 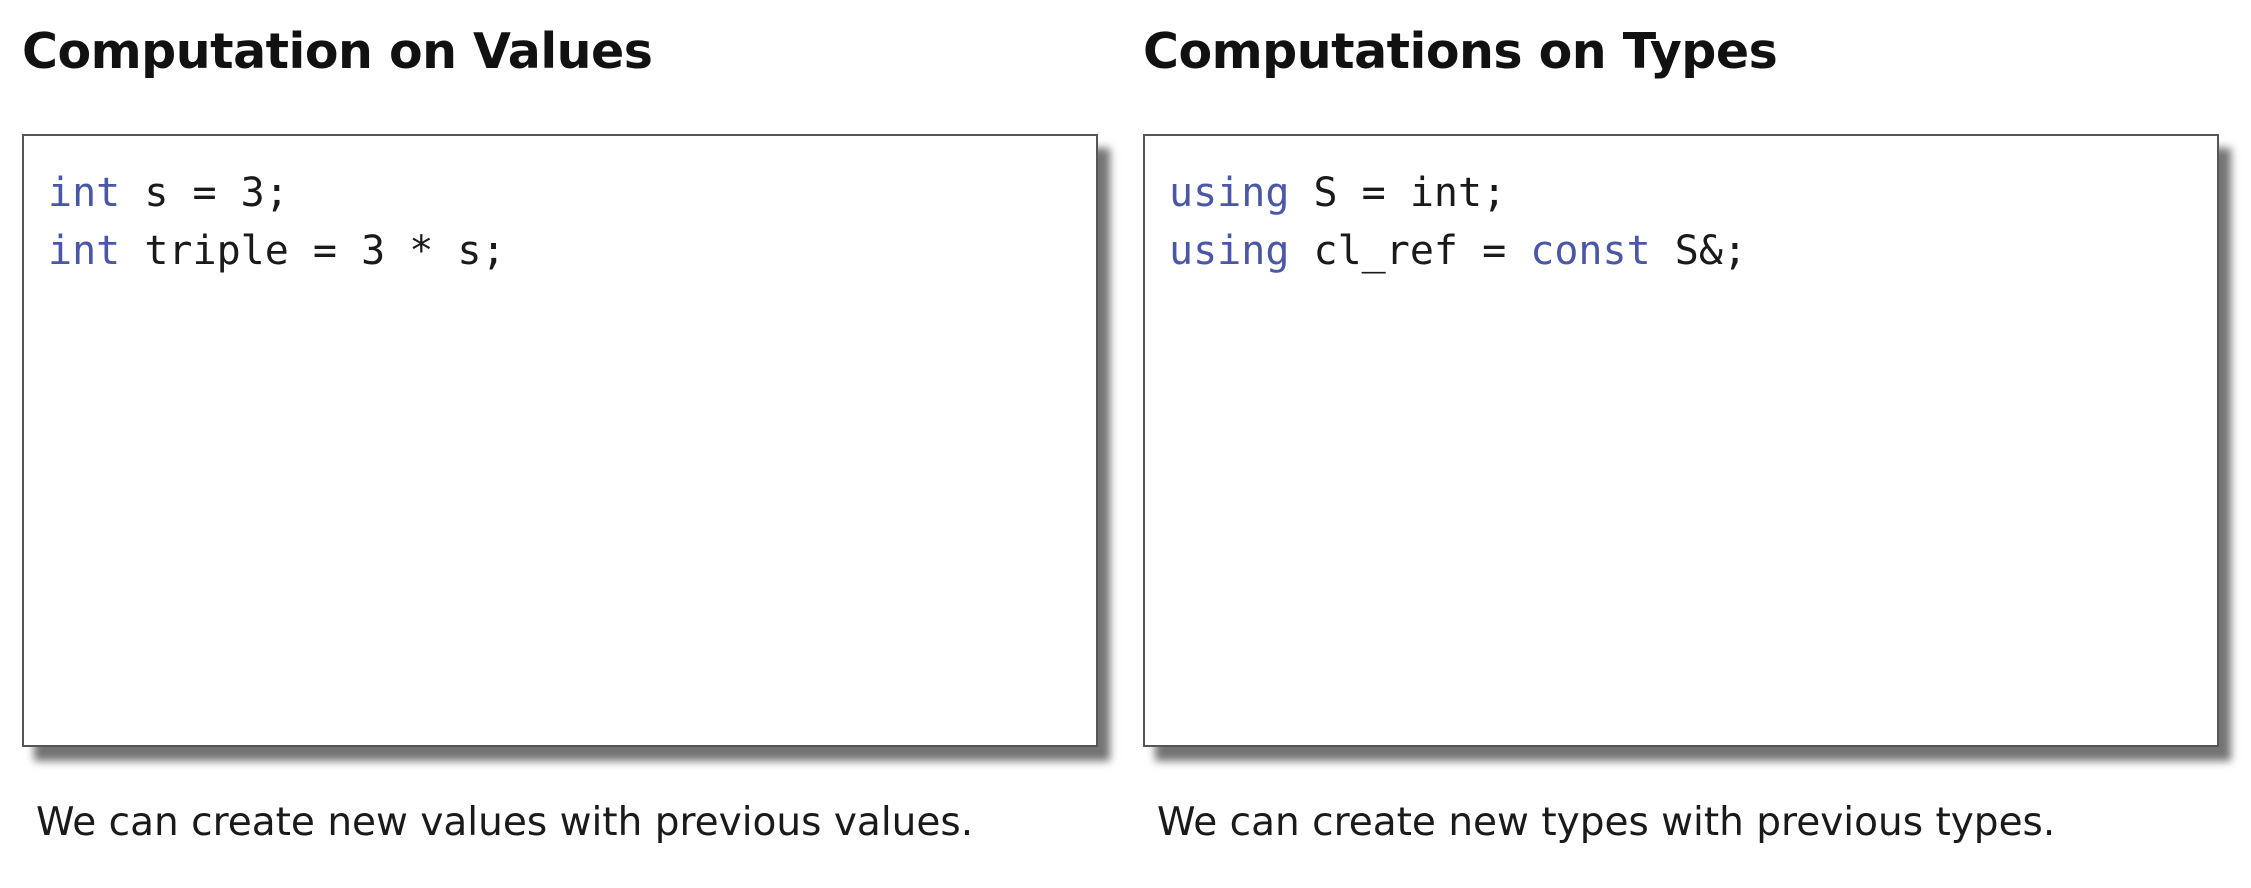 I want to click on code-keyword: const, so click(x=1590, y=251).